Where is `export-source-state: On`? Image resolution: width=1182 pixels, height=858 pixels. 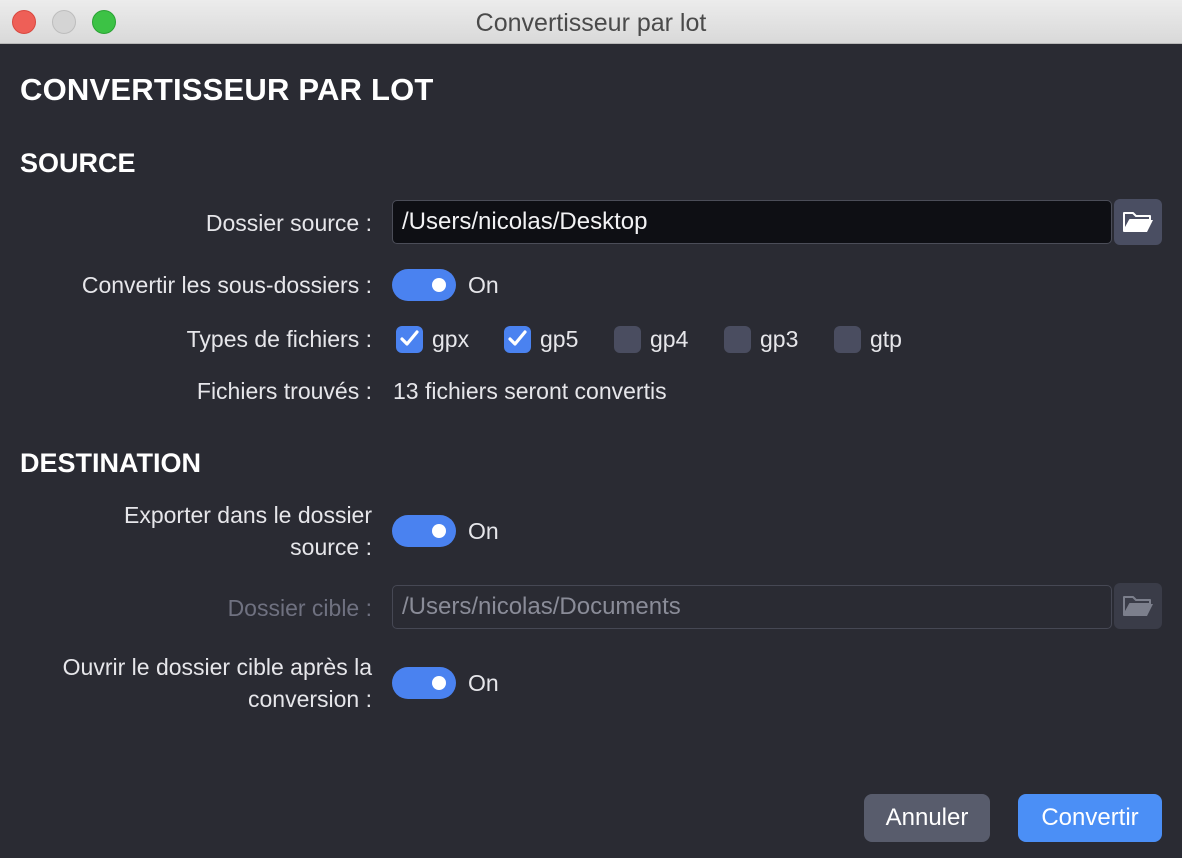
export-source-state: On is located at coordinates (483, 531).